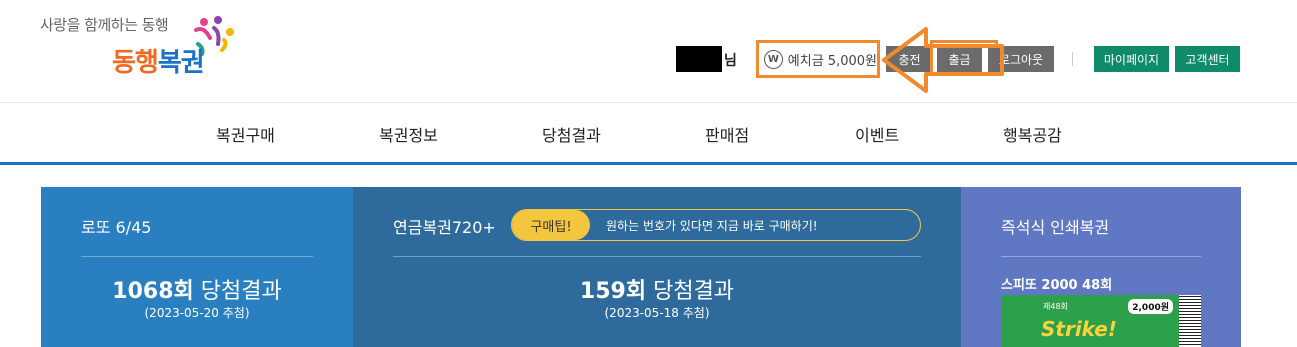 Image resolution: width=1297 pixels, height=347 pixels. What do you see at coordinates (116, 227) in the screenshot?
I see `lotto-title: 로또 6/45` at bounding box center [116, 227].